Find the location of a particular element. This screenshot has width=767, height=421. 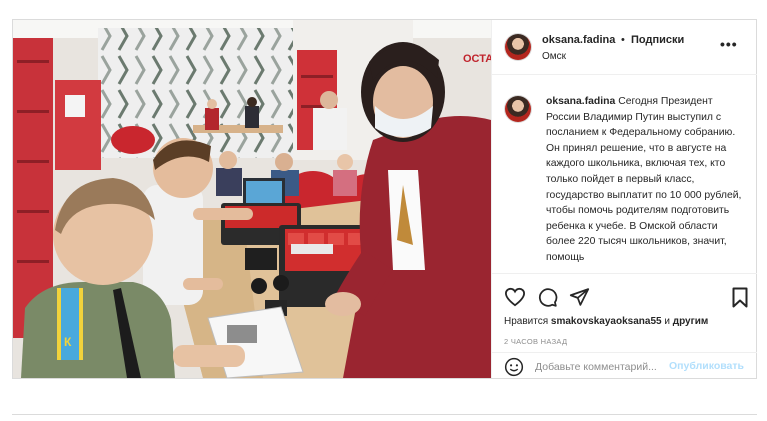

bookmark-icon is located at coordinates (740, 297).